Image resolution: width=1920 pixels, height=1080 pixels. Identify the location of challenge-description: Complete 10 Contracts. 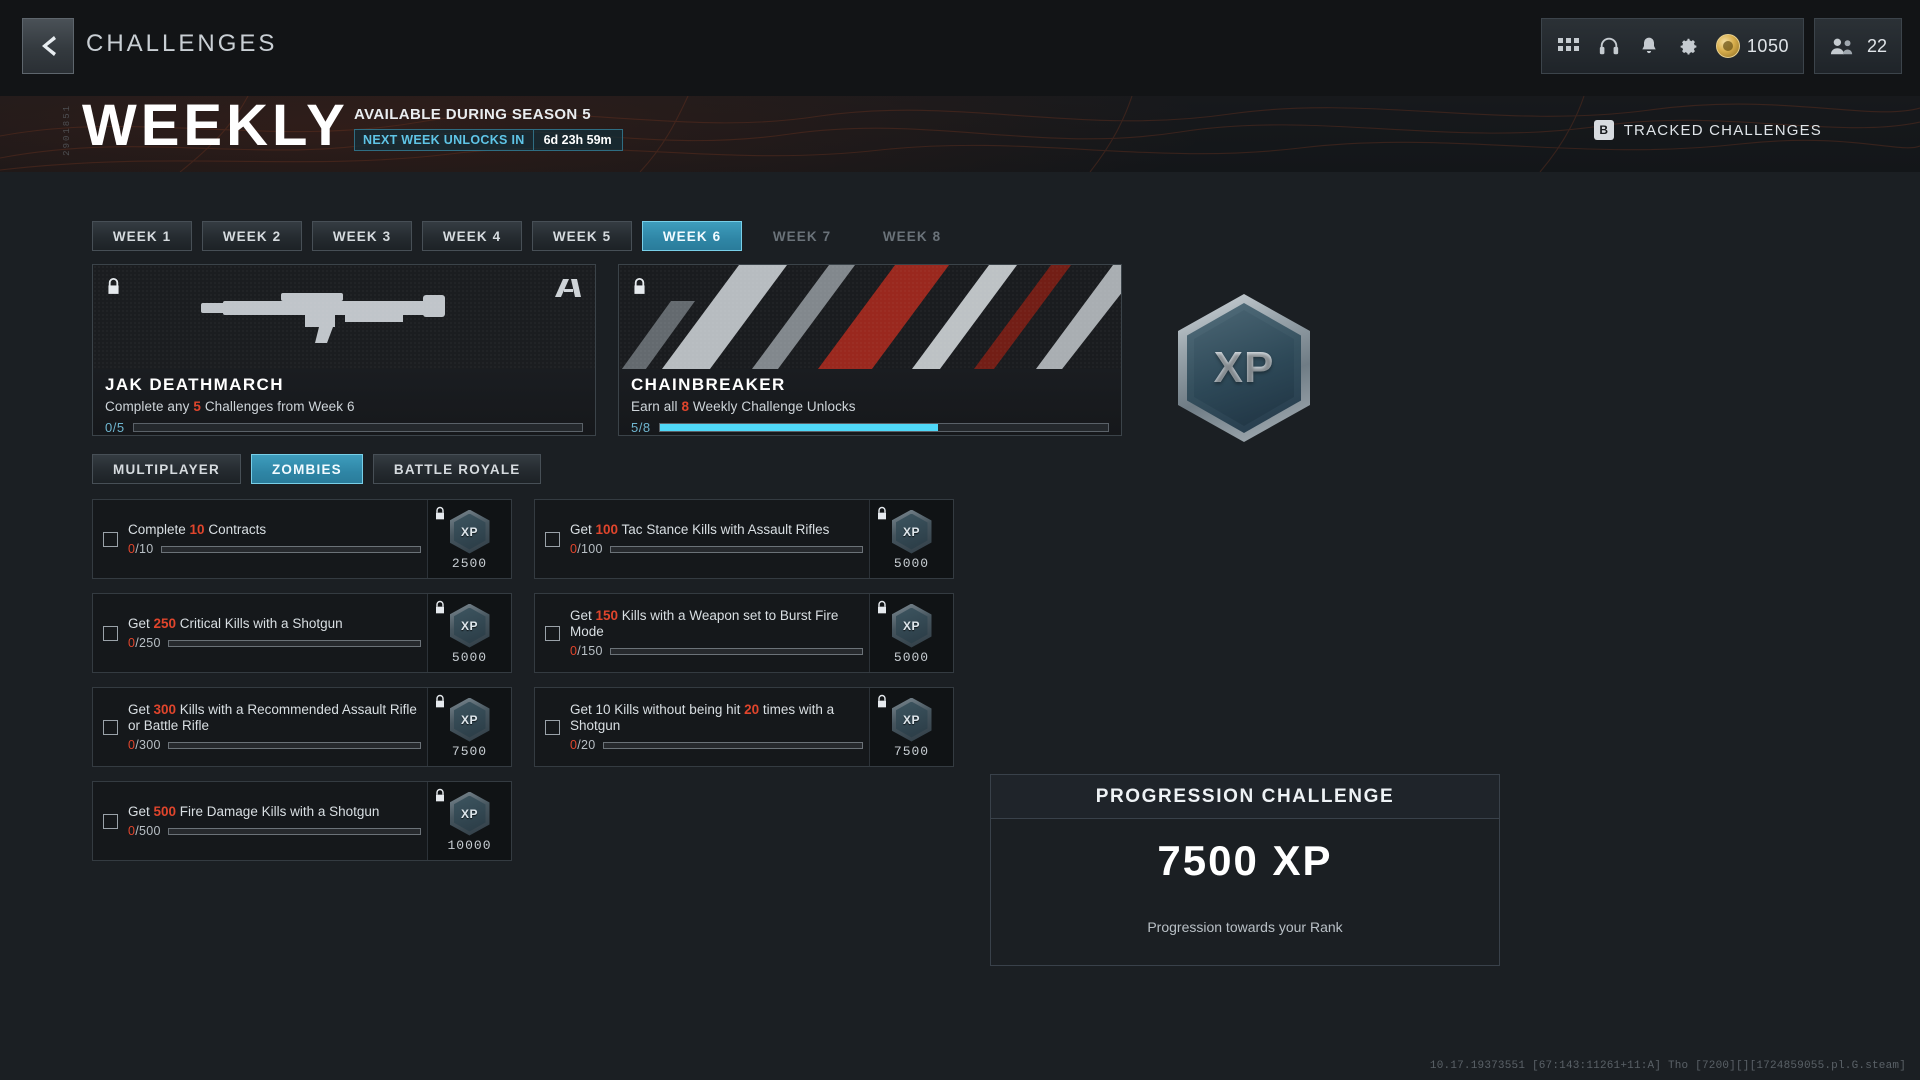
(274, 530).